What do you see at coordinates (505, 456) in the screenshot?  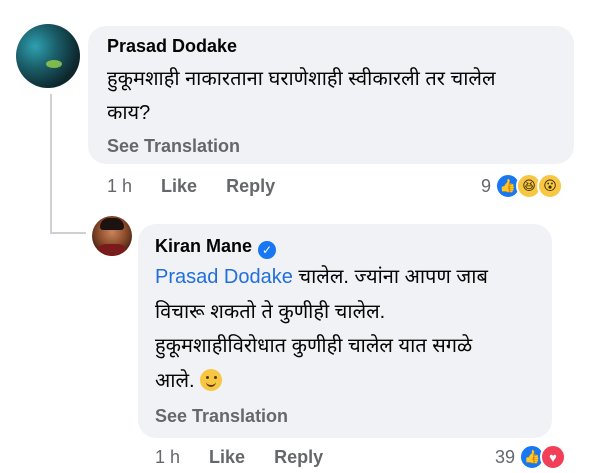 I see `reaction-count: 39` at bounding box center [505, 456].